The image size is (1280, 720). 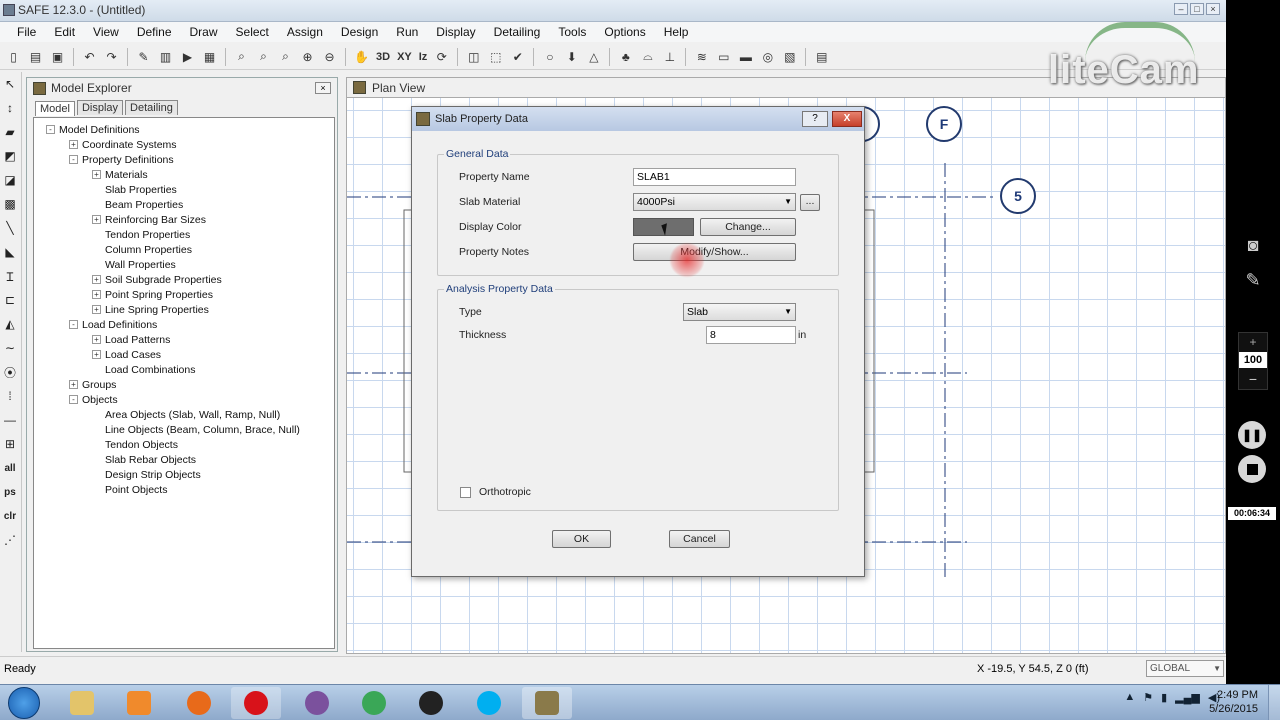 What do you see at coordinates (1187, 697) in the screenshot?
I see `signal-icon: ▂▄▆` at bounding box center [1187, 697].